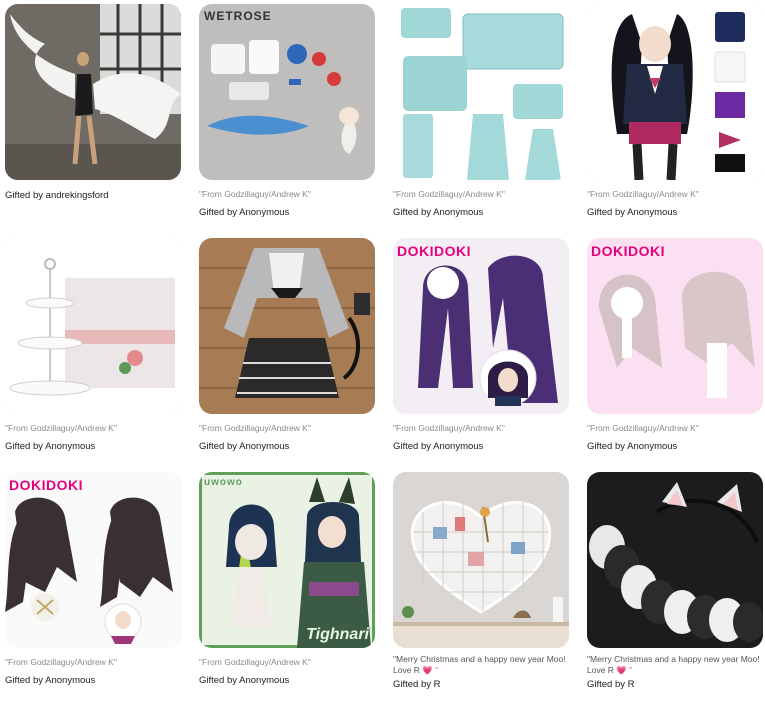  Describe the element at coordinates (238, 16) in the screenshot. I see `brand-label: WETROSE` at that location.